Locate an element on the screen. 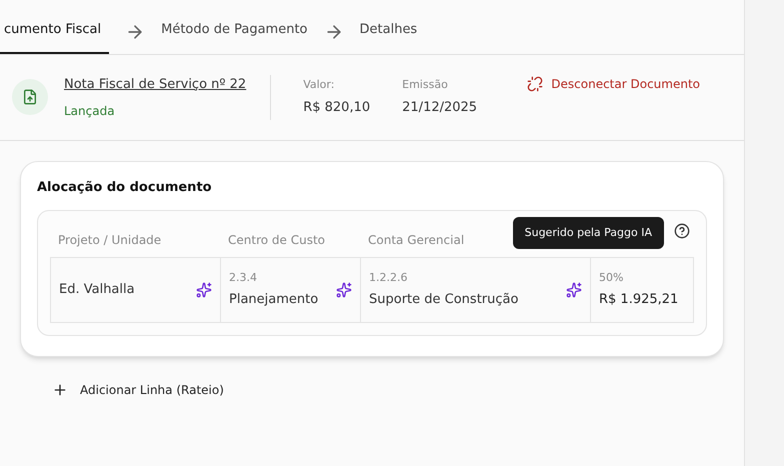  section-title: Alocação do documento is located at coordinates (125, 188).